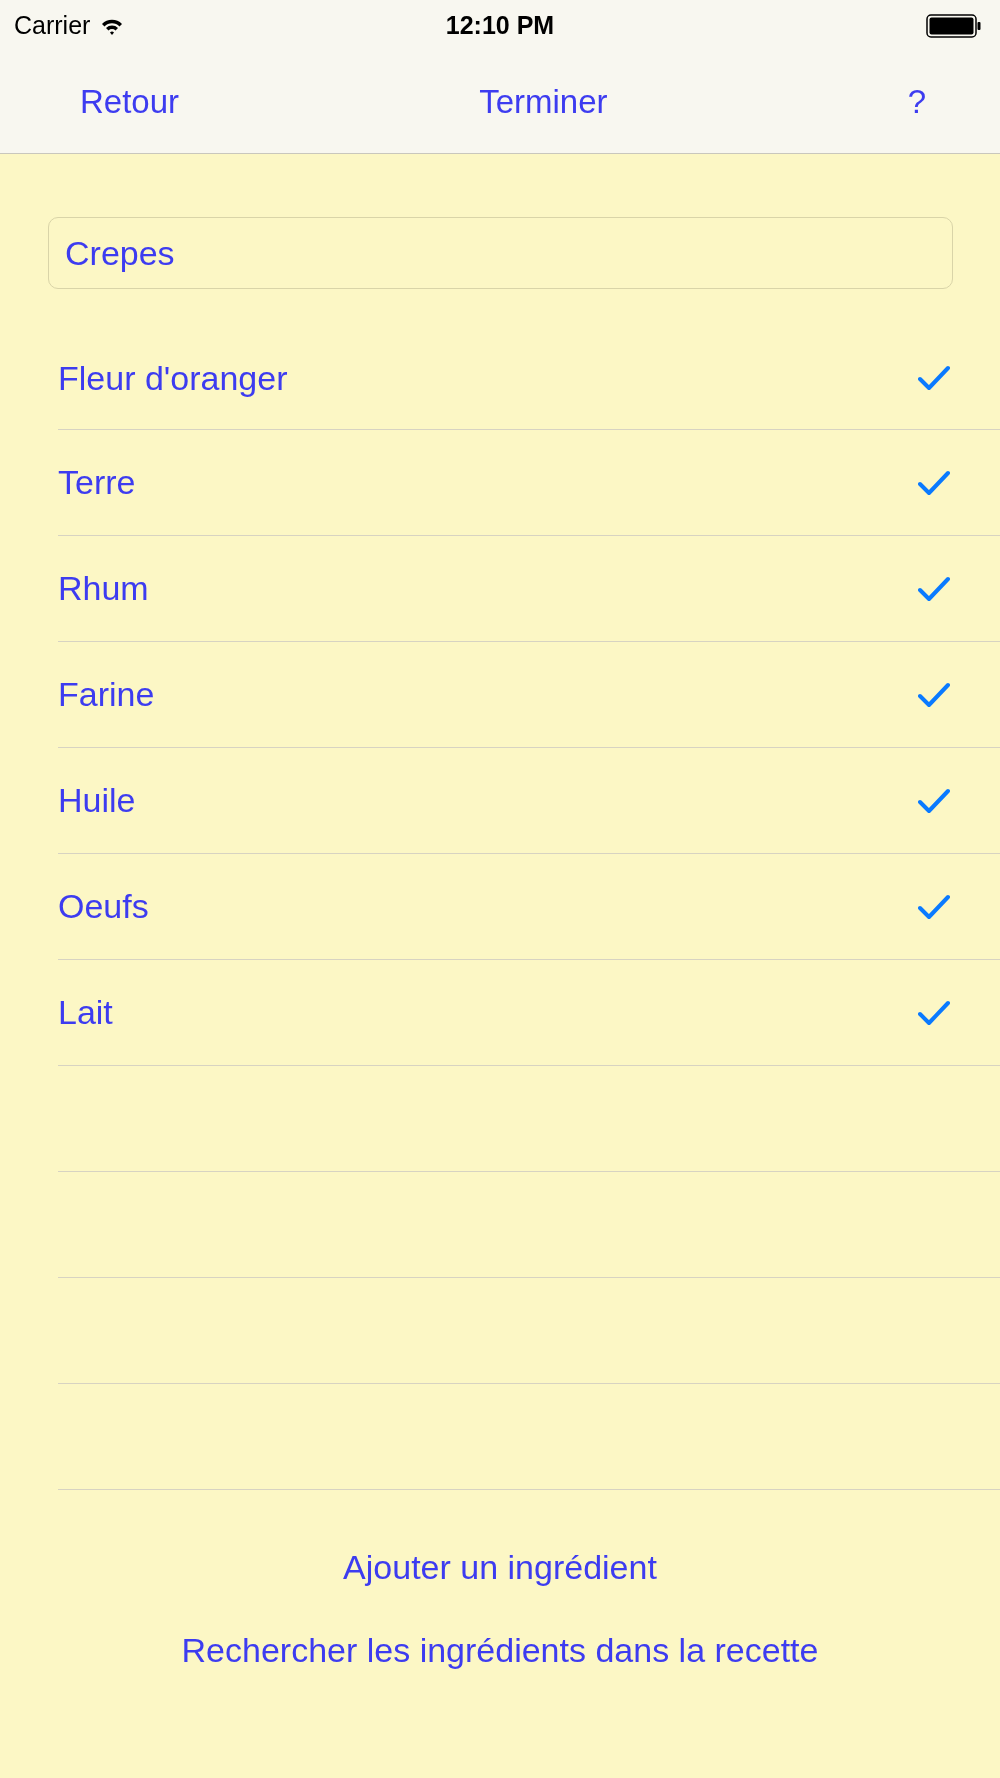 Image resolution: width=1000 pixels, height=1778 pixels. I want to click on ingredient-item: Farine, so click(106, 694).